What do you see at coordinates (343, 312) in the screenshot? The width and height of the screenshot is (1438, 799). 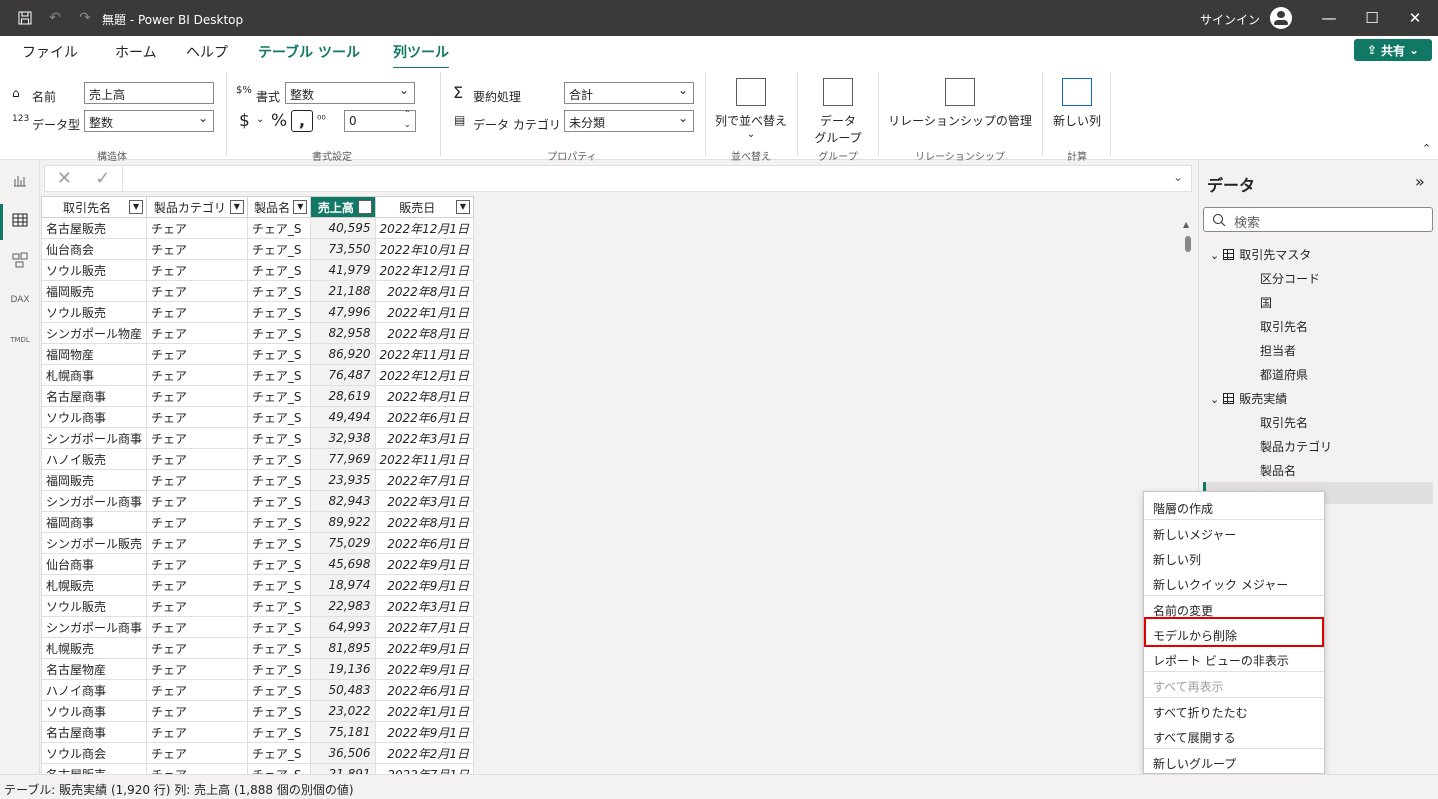 I see `table-cell: 47,996` at bounding box center [343, 312].